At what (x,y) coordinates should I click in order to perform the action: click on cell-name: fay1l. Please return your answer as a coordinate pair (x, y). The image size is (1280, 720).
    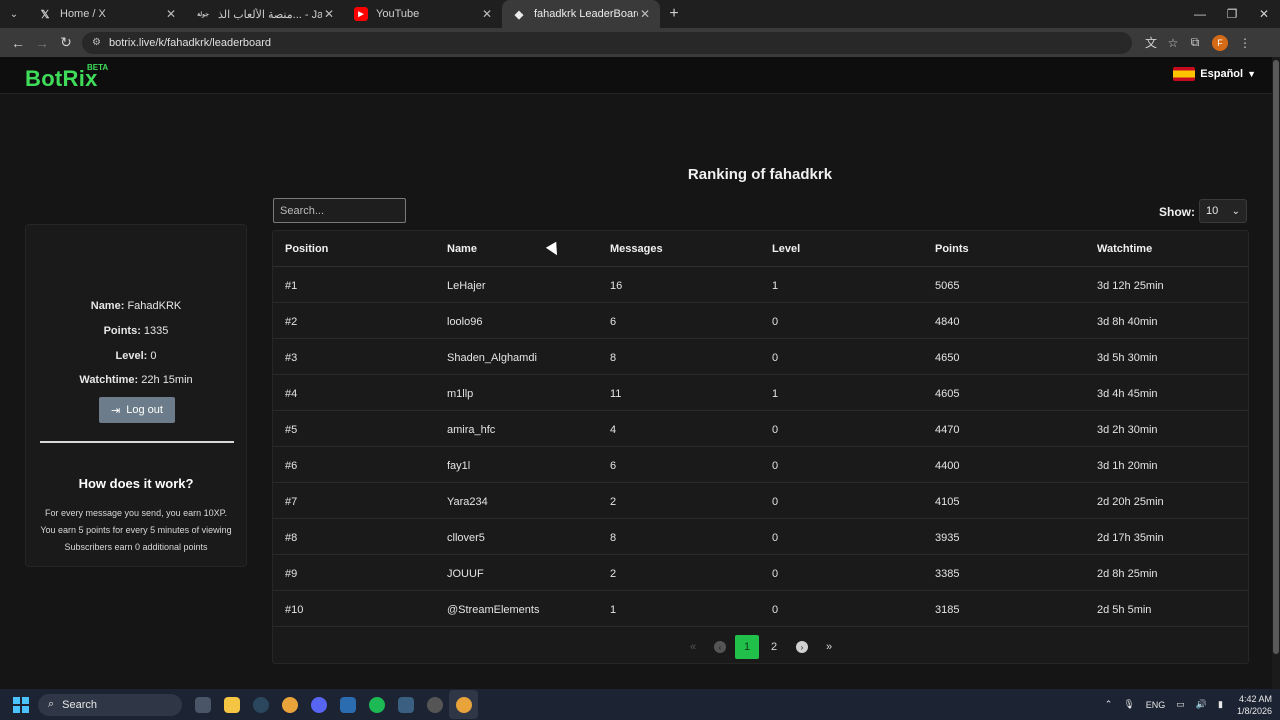
    Looking at the image, I should click on (459, 466).